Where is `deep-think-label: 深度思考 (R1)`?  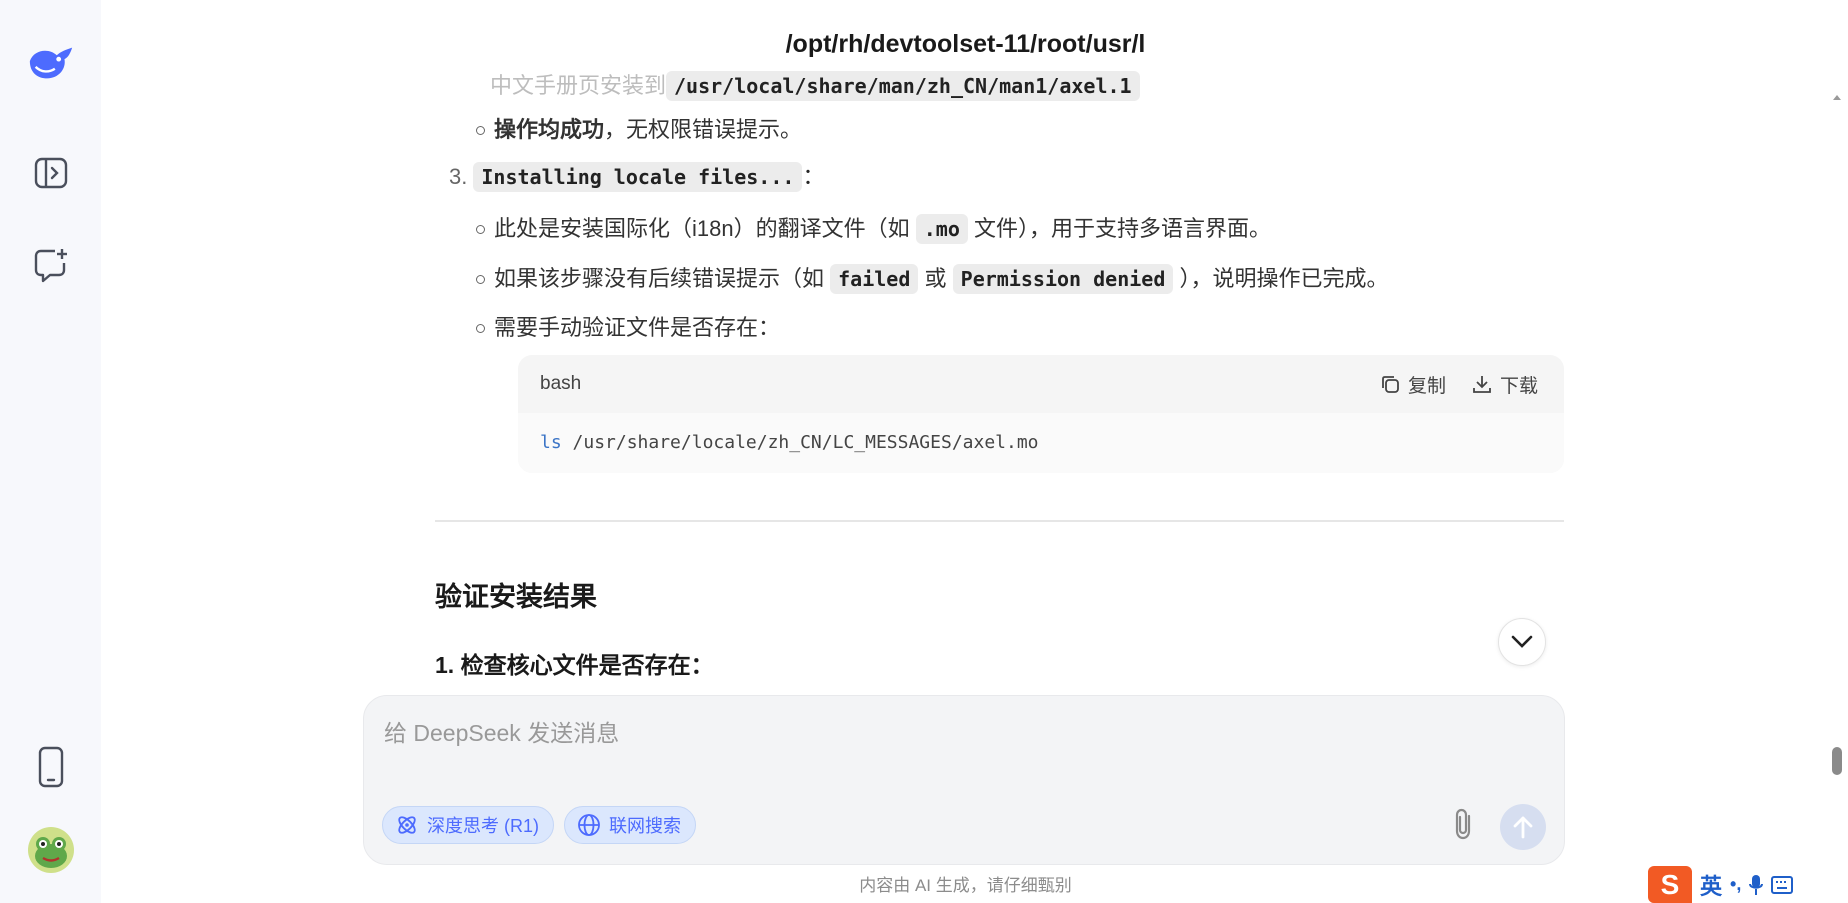 deep-think-label: 深度思考 (R1) is located at coordinates (483, 826).